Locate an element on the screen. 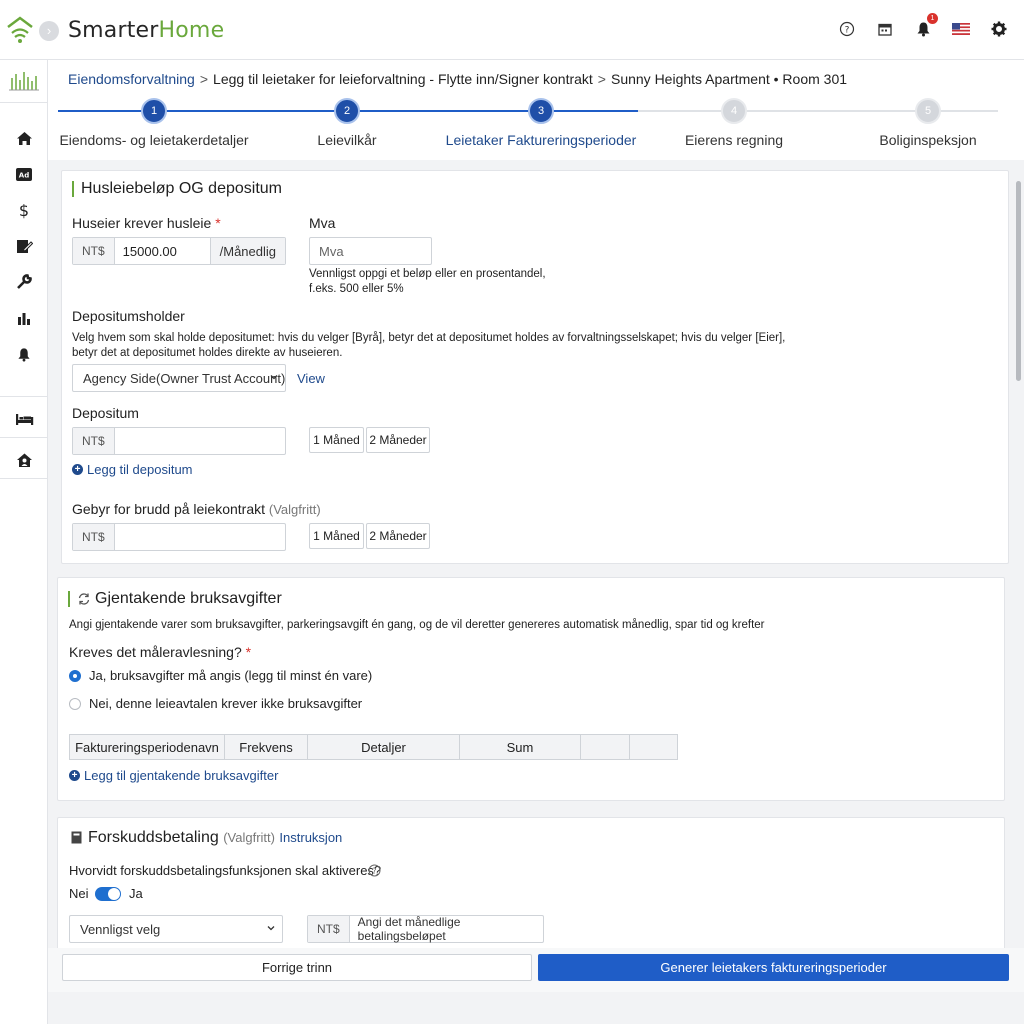  breach-fee-input is located at coordinates (200, 537).